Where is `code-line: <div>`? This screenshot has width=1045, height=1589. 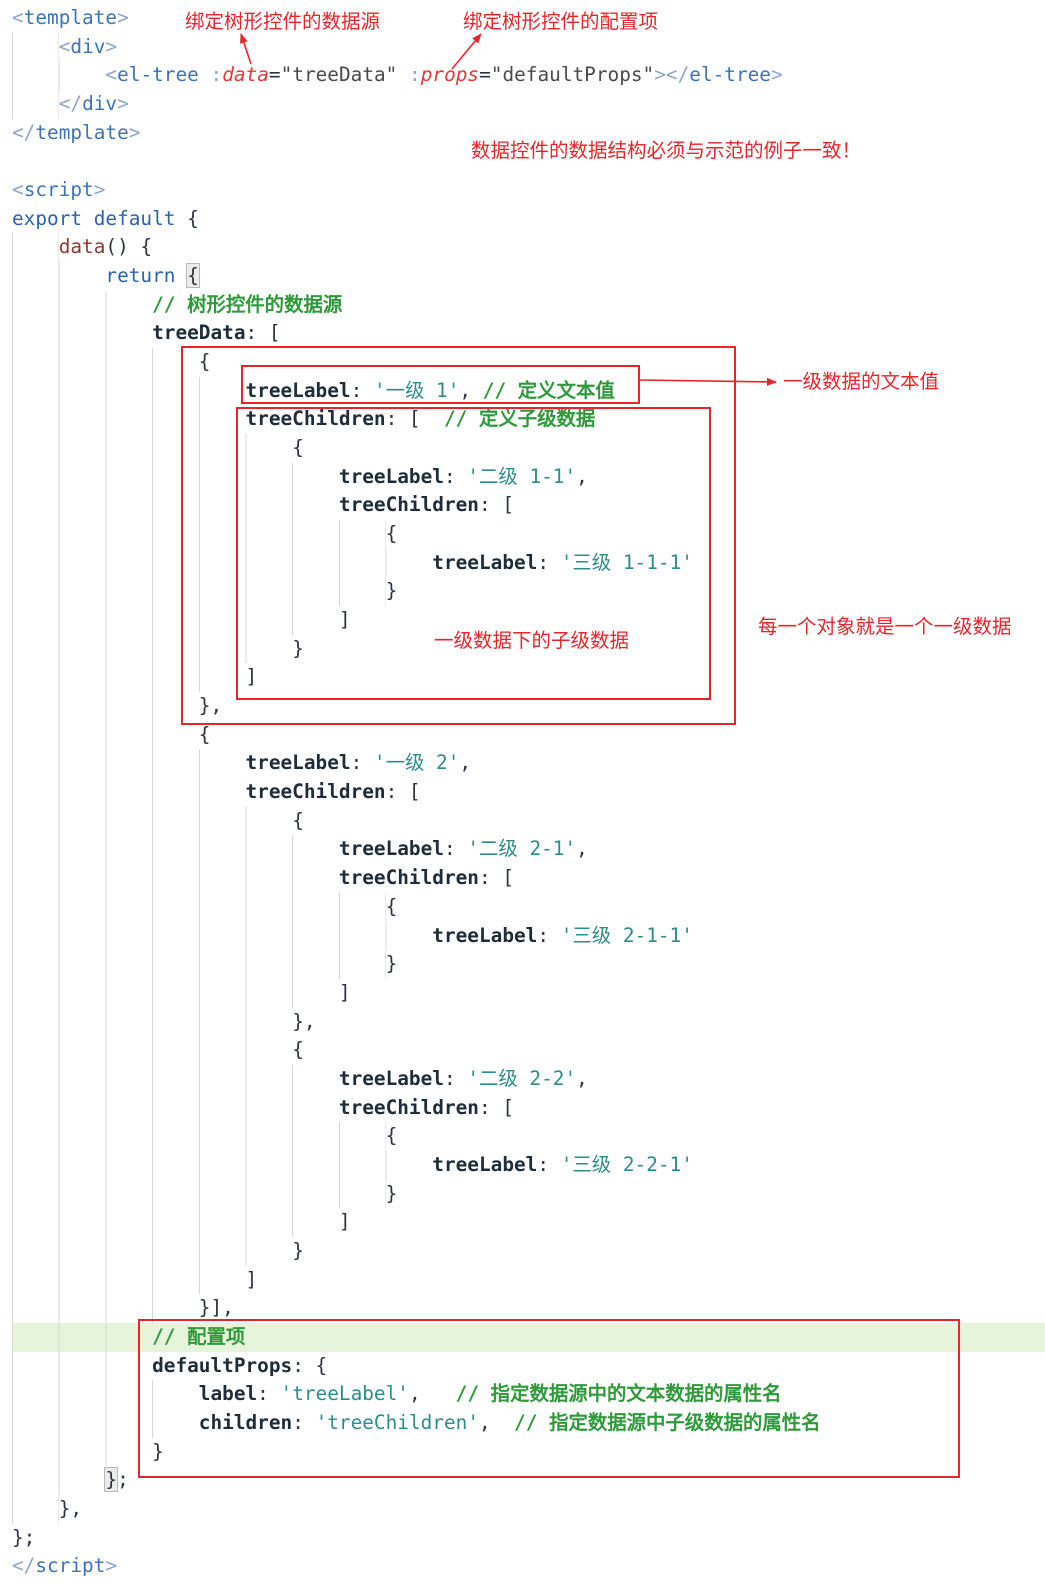 code-line: <div> is located at coordinates (528, 47).